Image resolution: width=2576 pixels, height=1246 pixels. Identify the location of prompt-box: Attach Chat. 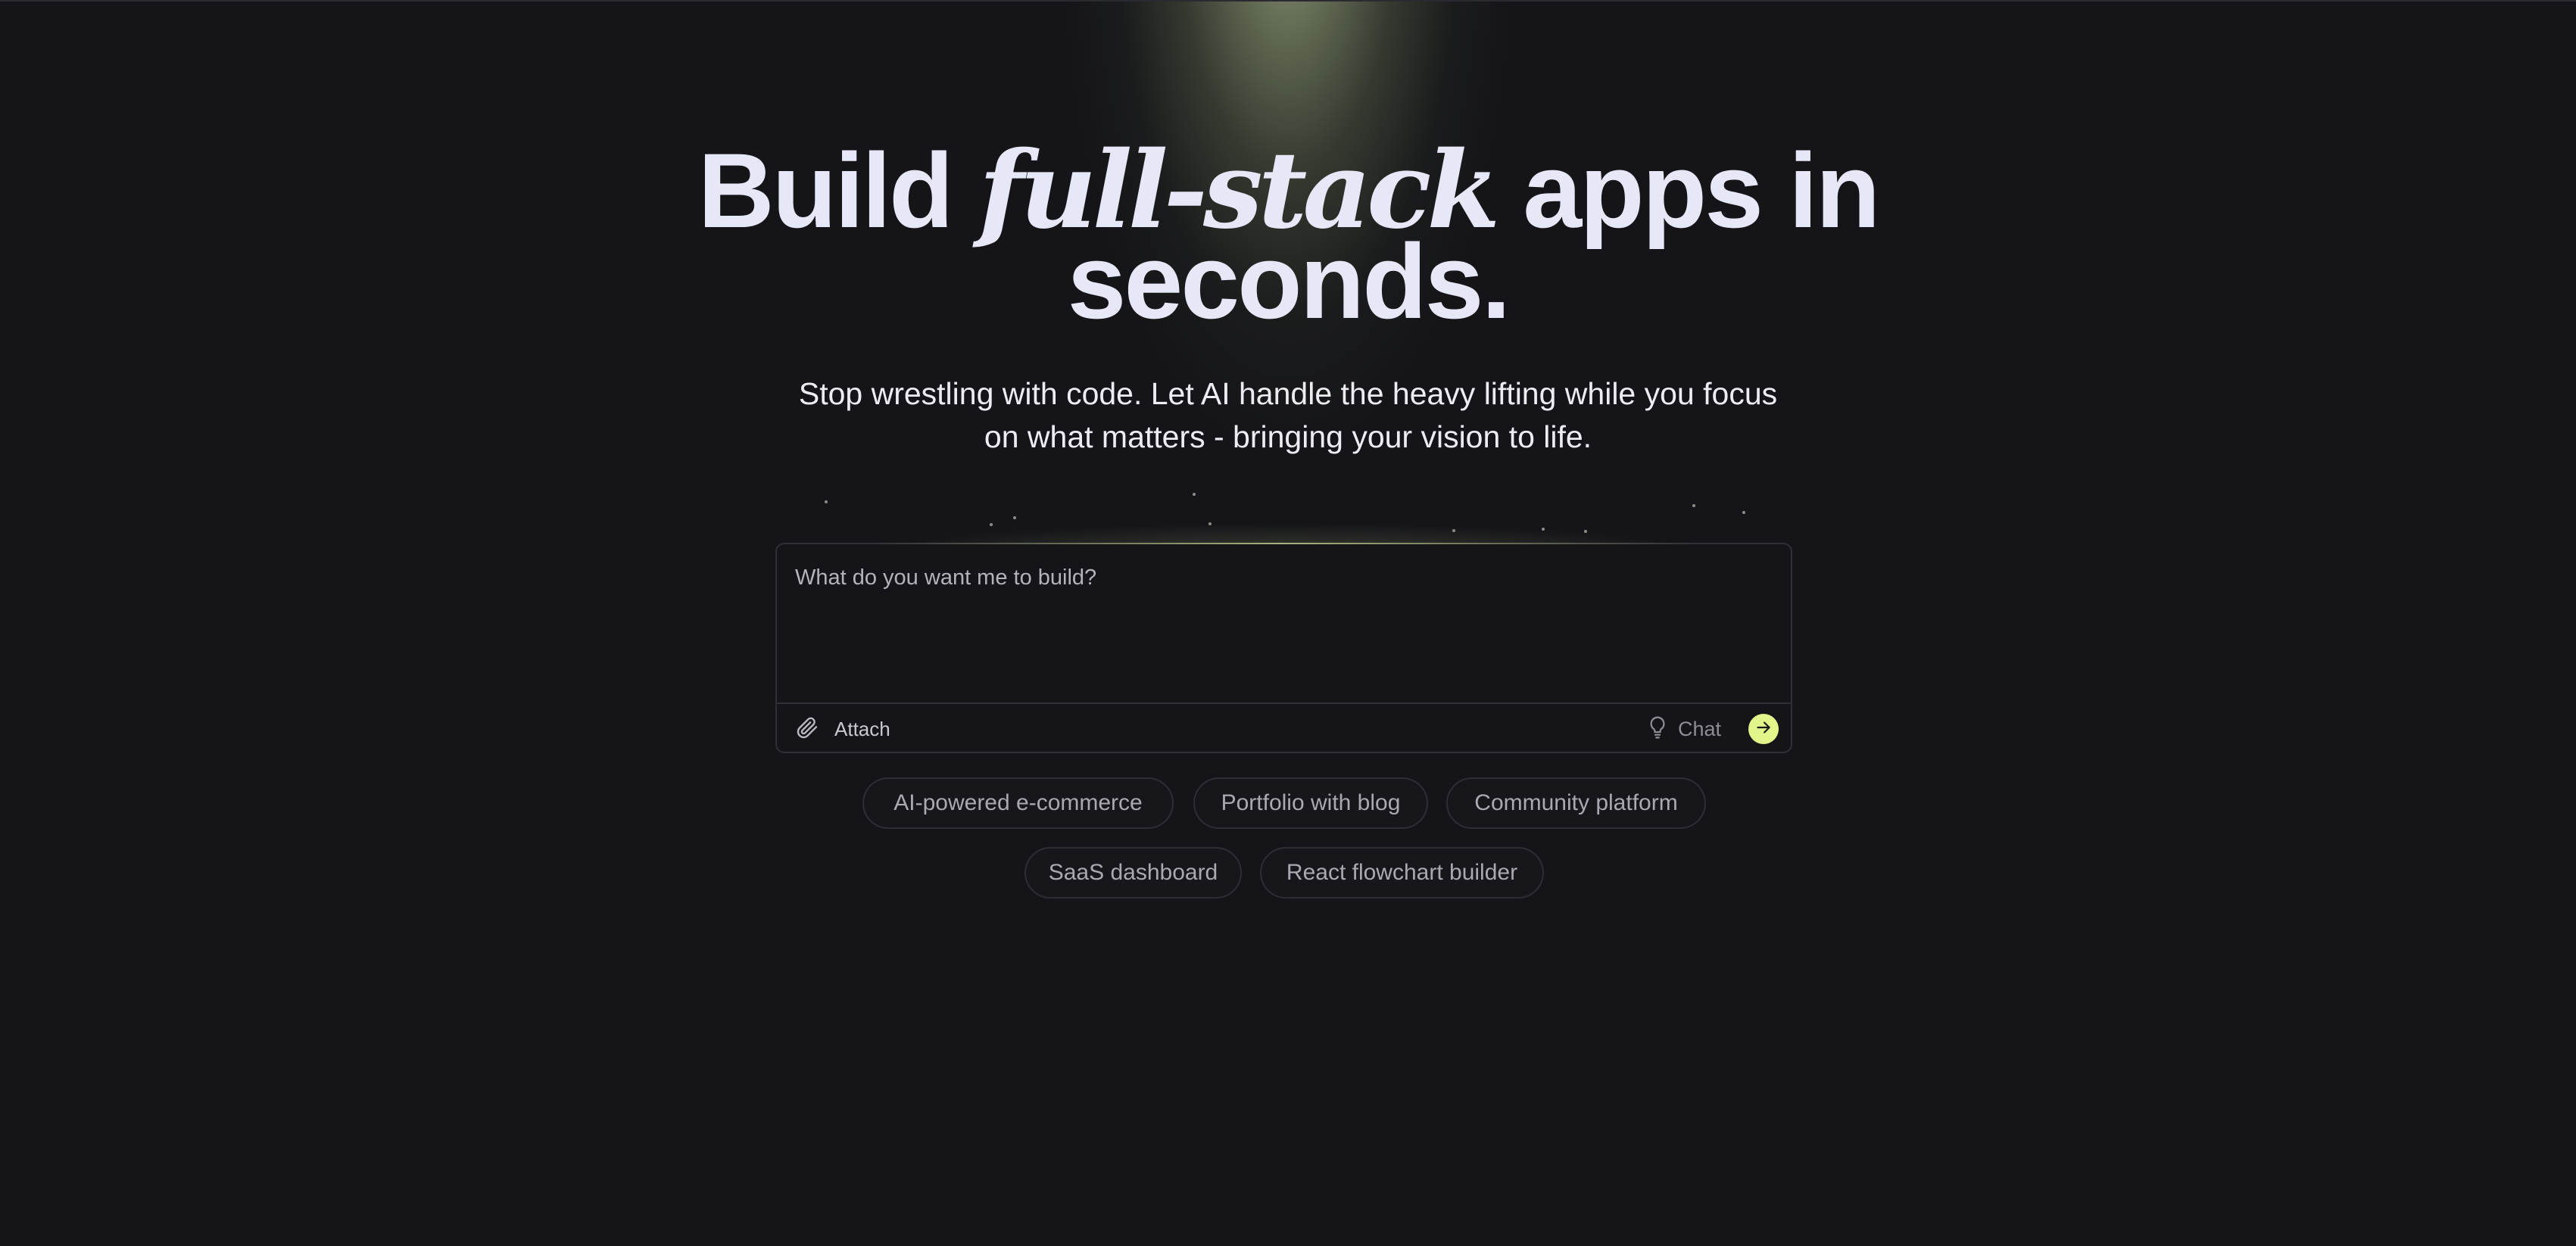
(1283, 648).